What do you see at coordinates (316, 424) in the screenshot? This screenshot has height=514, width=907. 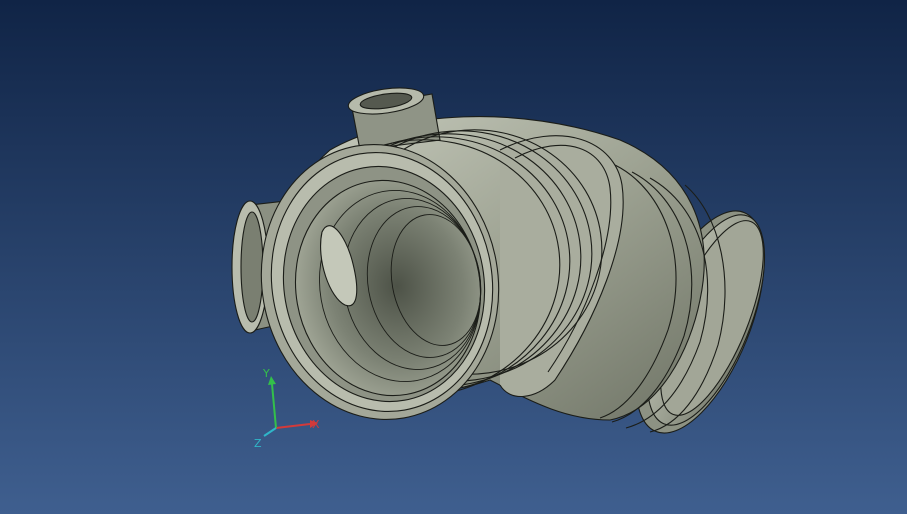 I see `x-axis-label: X` at bounding box center [316, 424].